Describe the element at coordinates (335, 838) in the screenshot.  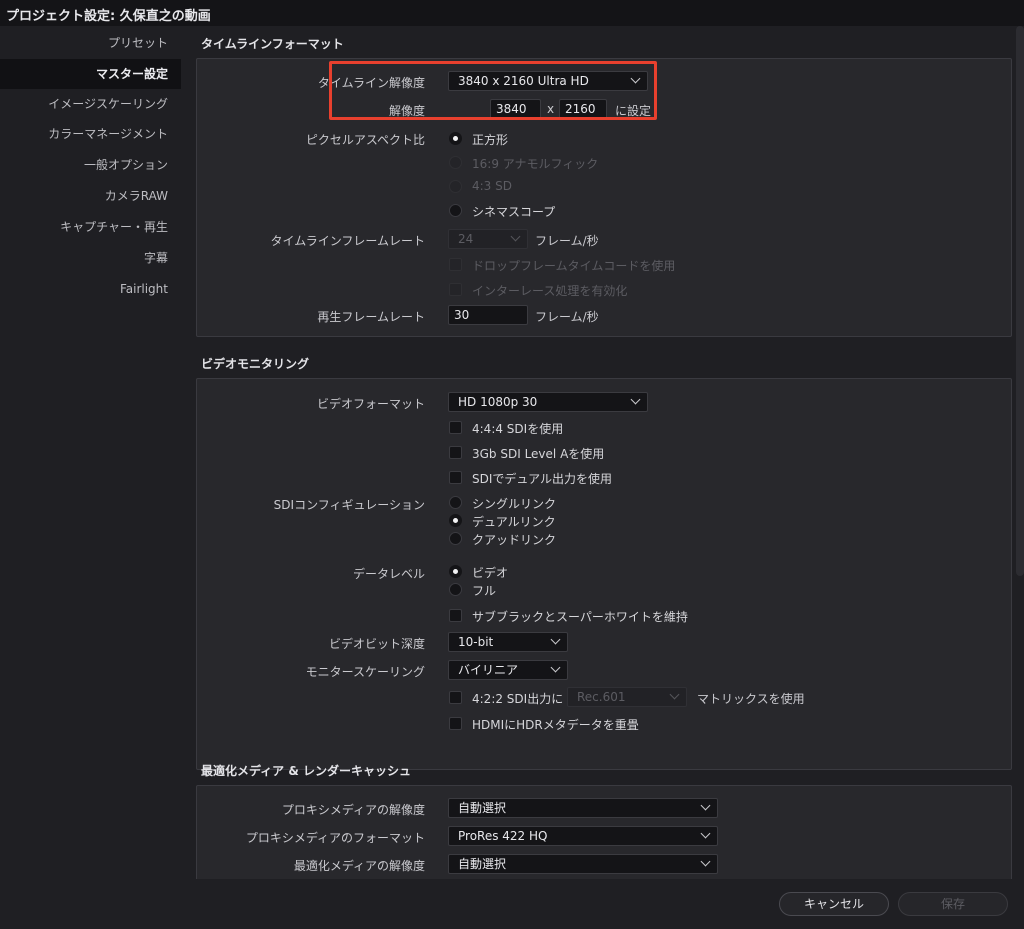
I see `proxy-format-label: プロキシメディアのフォーマット` at that location.